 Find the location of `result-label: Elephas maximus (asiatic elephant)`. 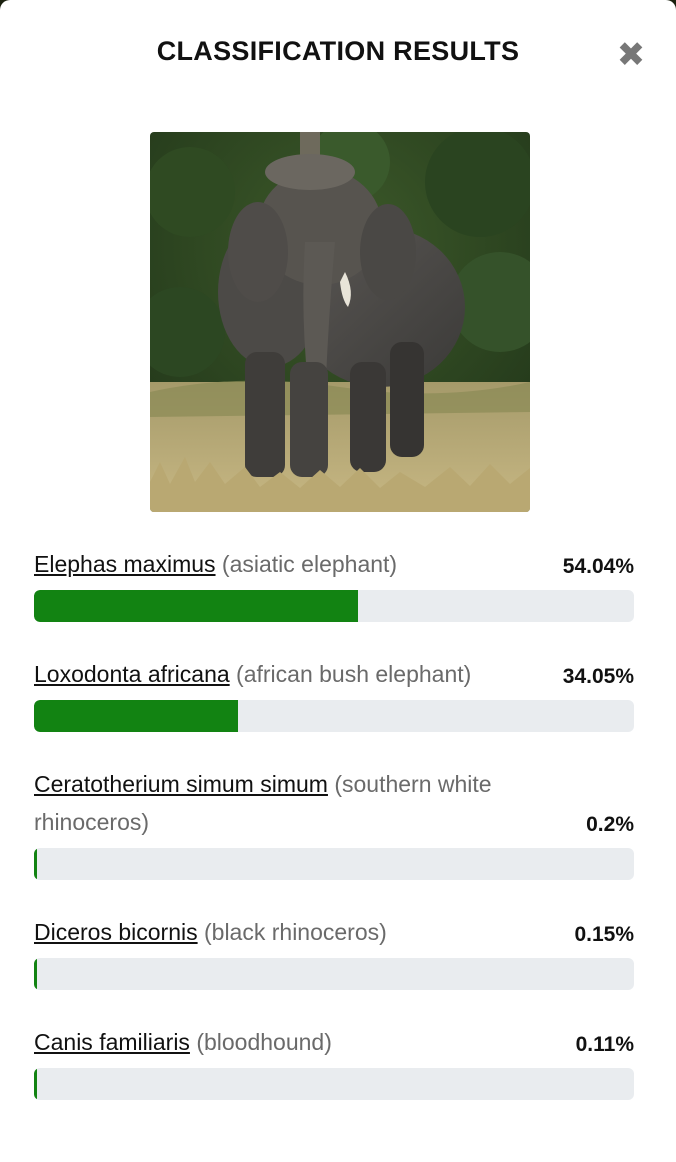

result-label: Elephas maximus (asiatic elephant) is located at coordinates (334, 564).